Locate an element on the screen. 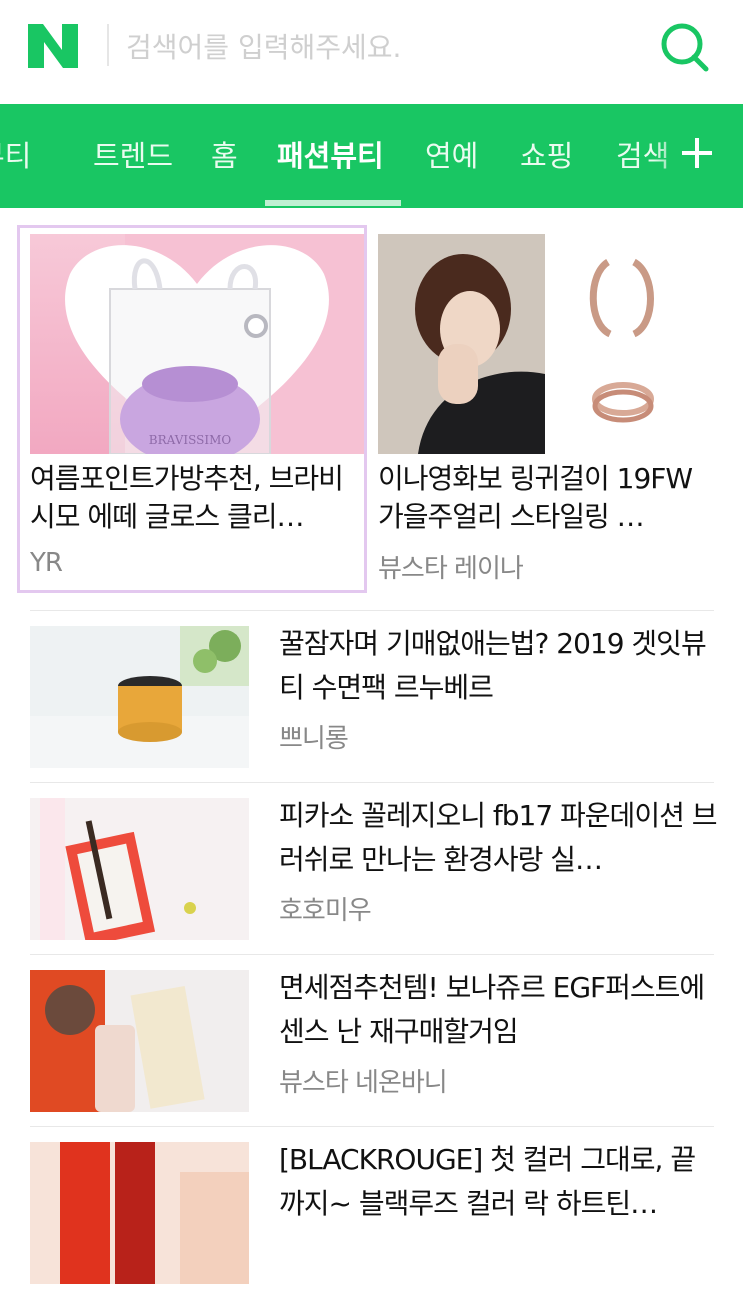 The image size is (743, 1300). naver-logo is located at coordinates (53, 46).